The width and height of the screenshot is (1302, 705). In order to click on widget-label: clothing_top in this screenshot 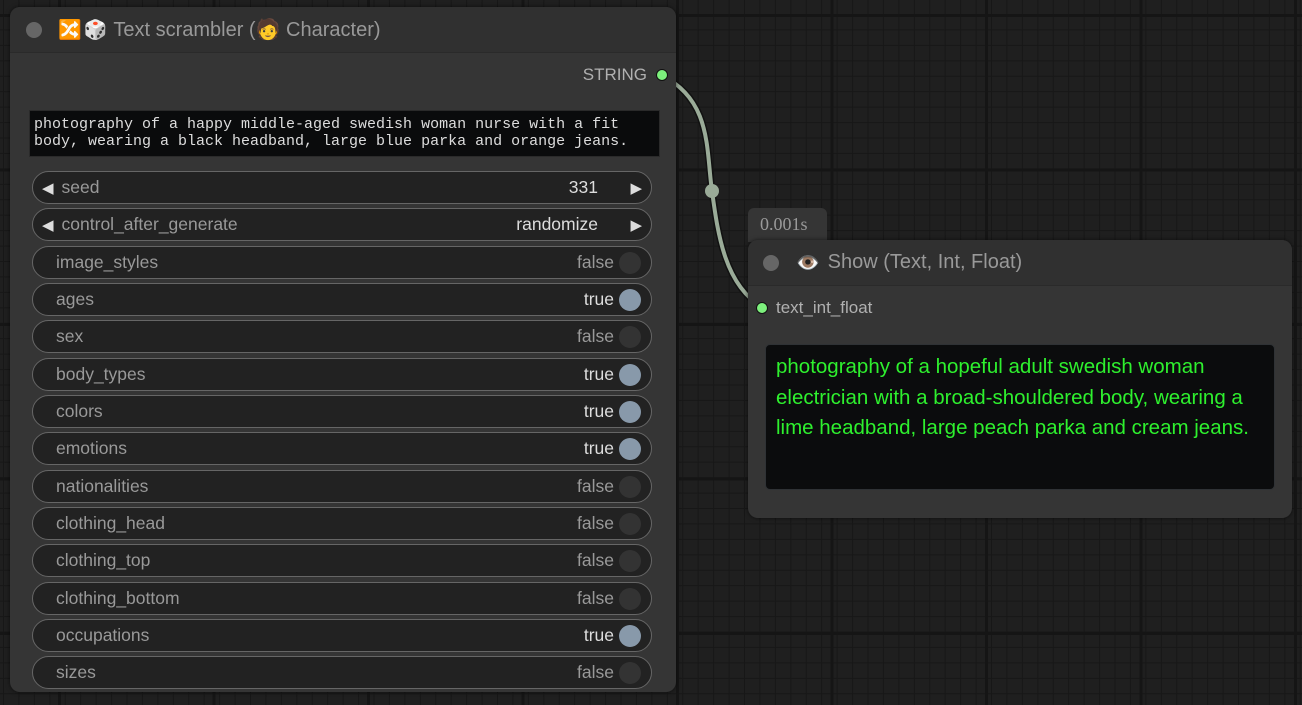, I will do `click(103, 560)`.